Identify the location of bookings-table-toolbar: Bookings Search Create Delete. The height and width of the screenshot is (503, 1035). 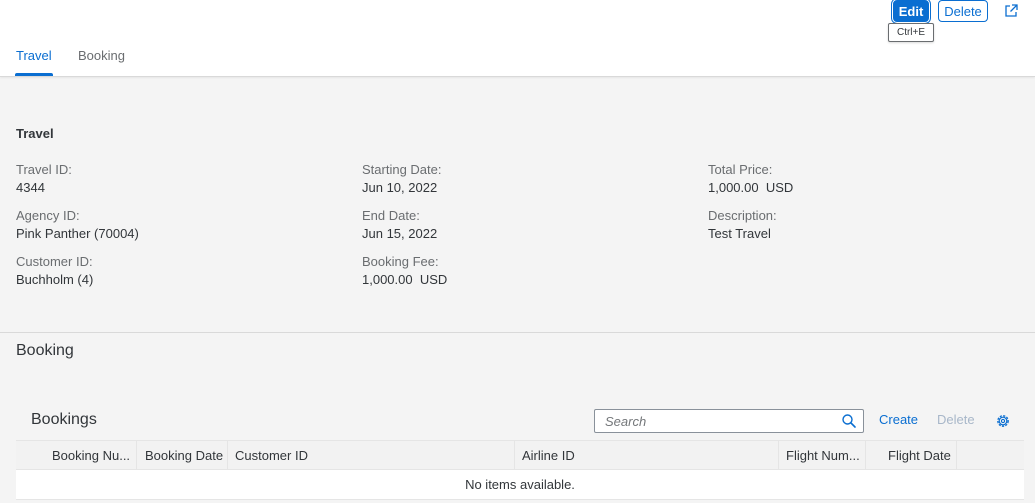
(520, 420).